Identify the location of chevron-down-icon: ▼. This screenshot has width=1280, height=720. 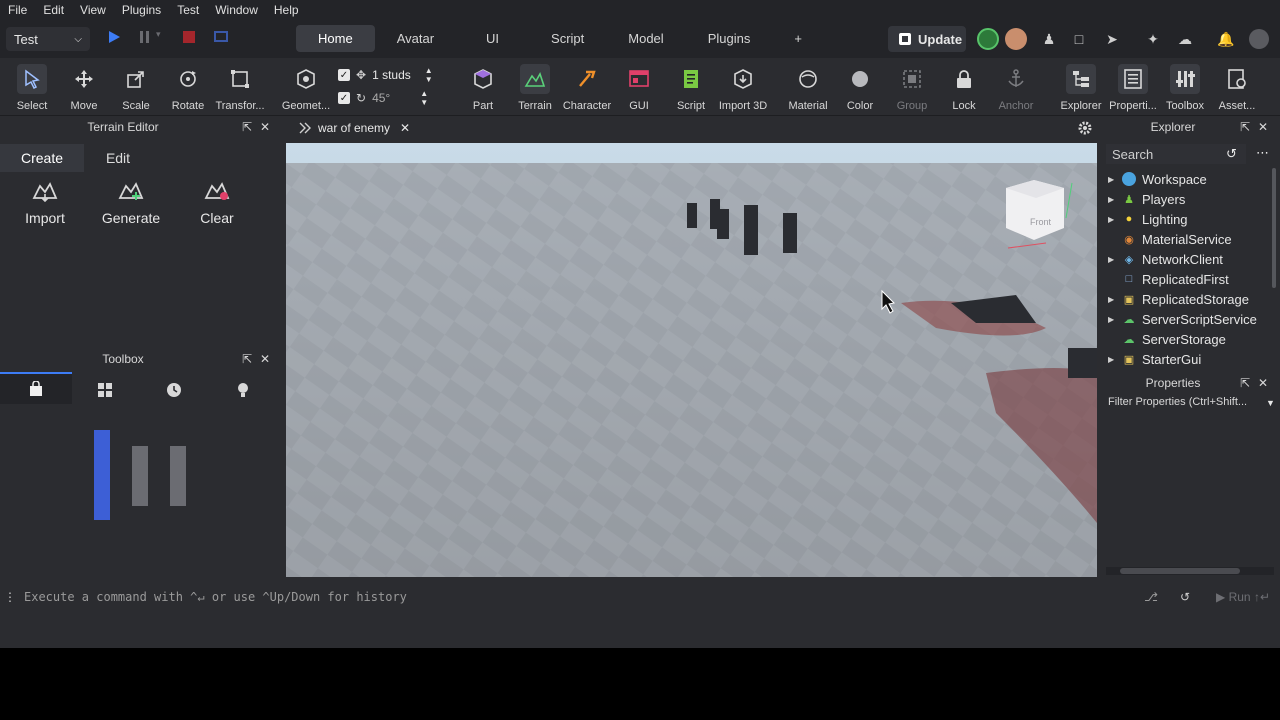
(1270, 403).